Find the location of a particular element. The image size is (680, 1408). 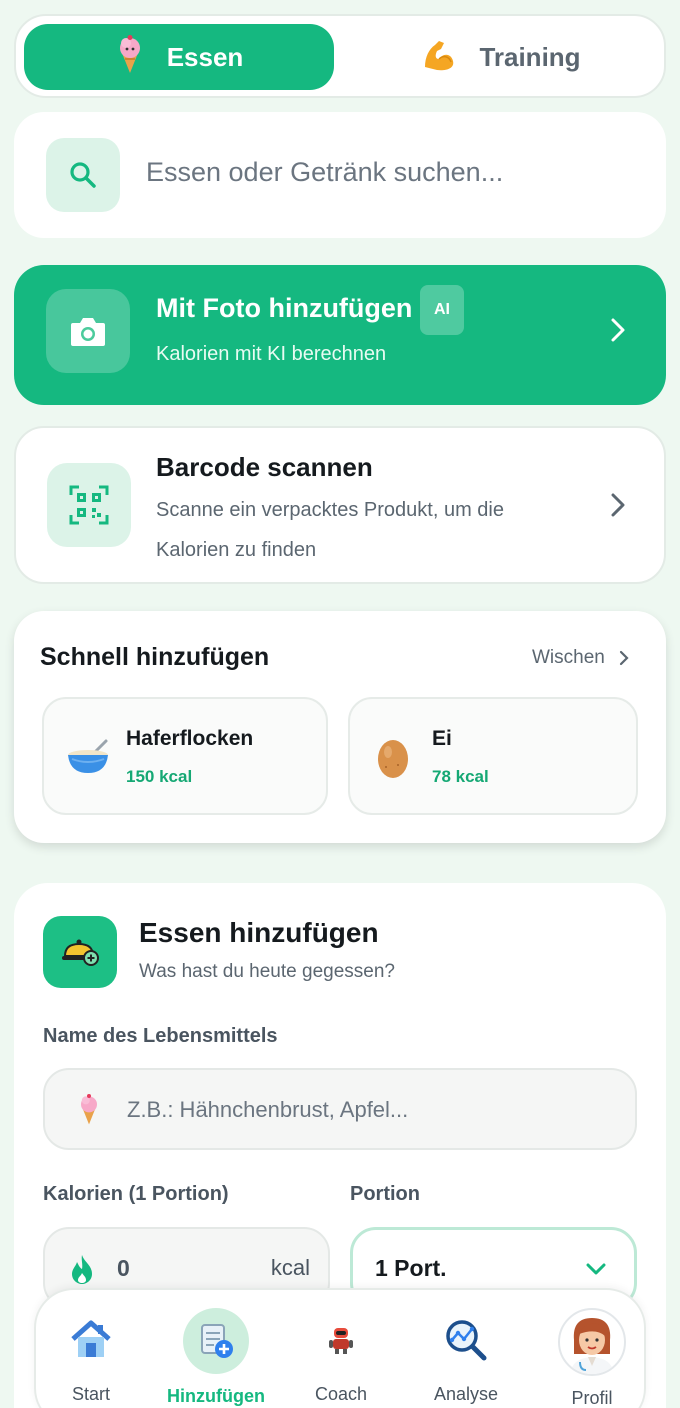

nav-item-profil: Profil is located at coordinates (592, 1349).